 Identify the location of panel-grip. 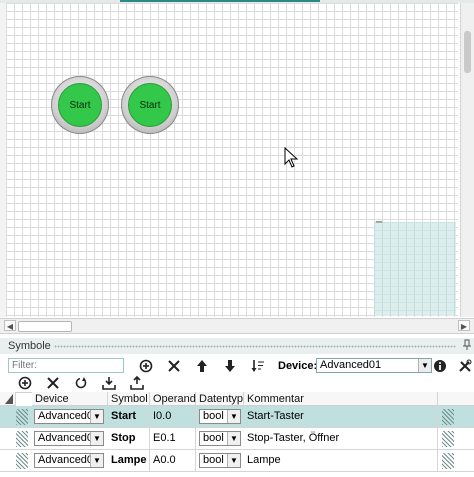
(255, 346).